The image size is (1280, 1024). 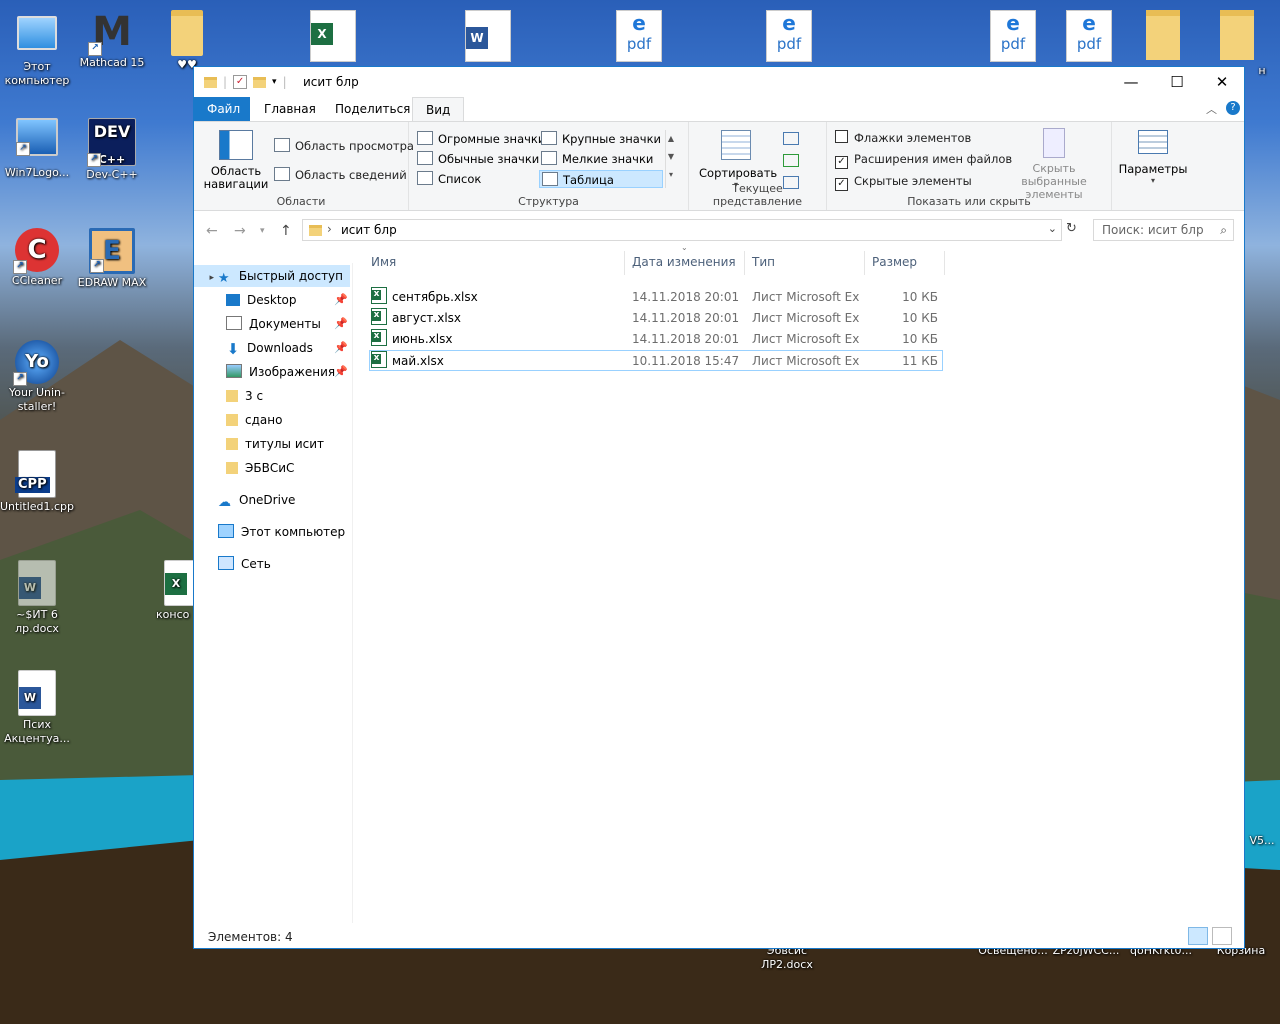 I want to click on desktop-icon-console: X консо, so click(x=172, y=591).